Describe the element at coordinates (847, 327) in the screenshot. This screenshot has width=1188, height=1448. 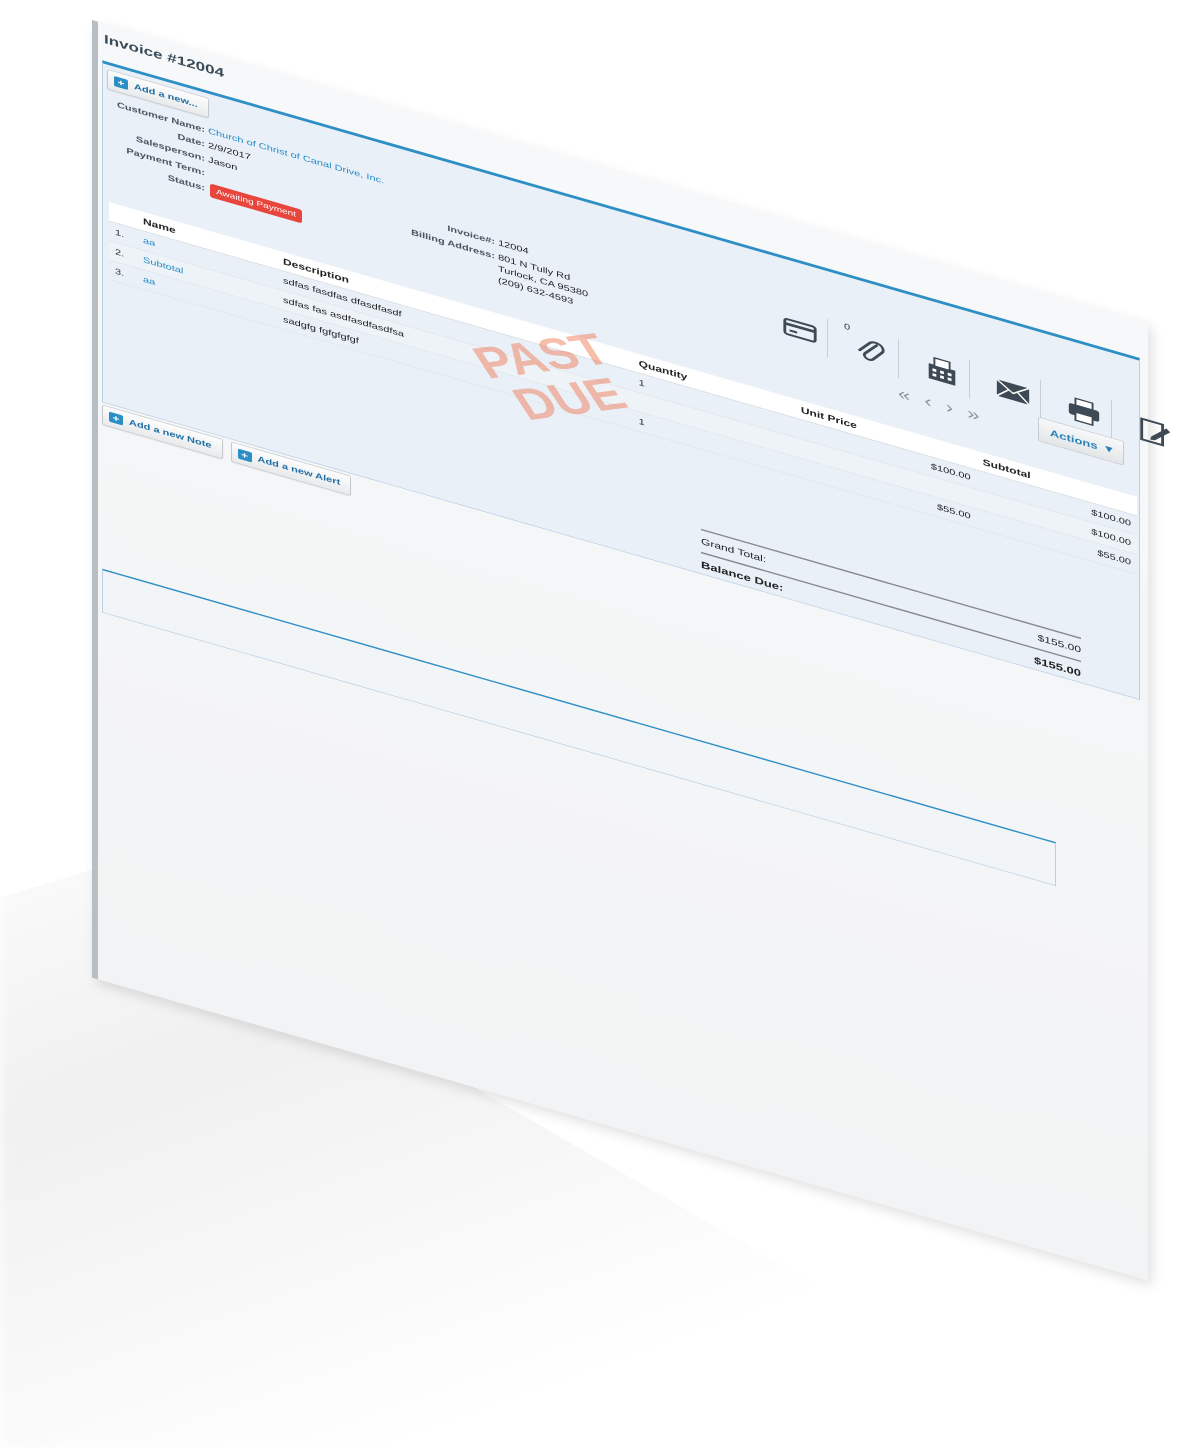
I see `attachment-count: 0` at that location.